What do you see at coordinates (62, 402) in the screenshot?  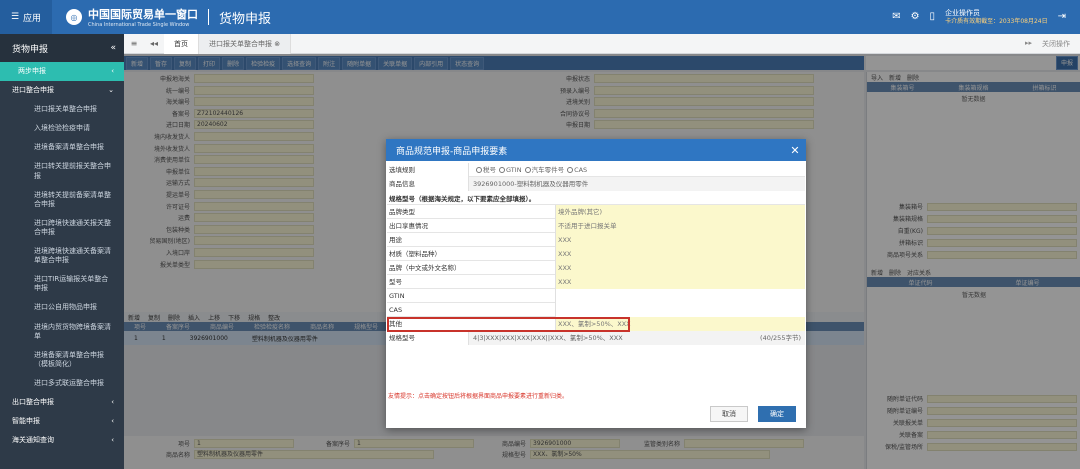 I see `sidebar-item: 出口整合申报 ‹` at bounding box center [62, 402].